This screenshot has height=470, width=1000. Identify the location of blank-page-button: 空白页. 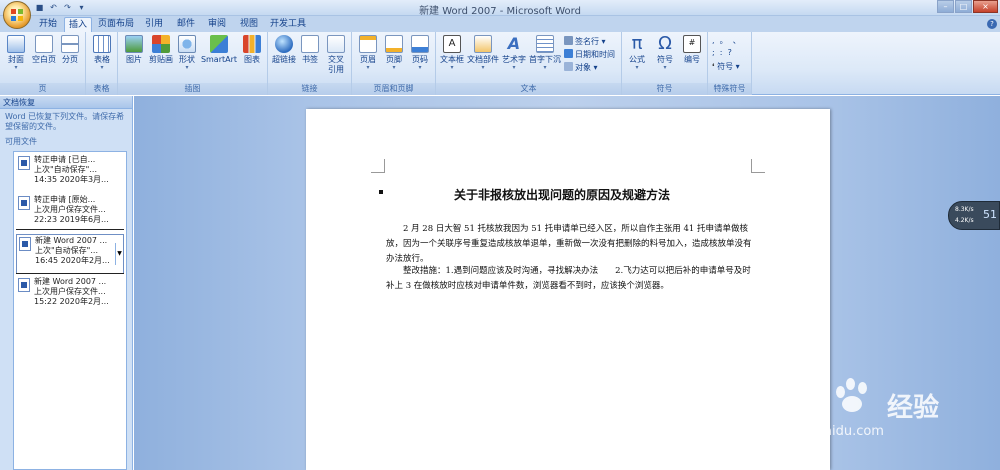
(44, 50).